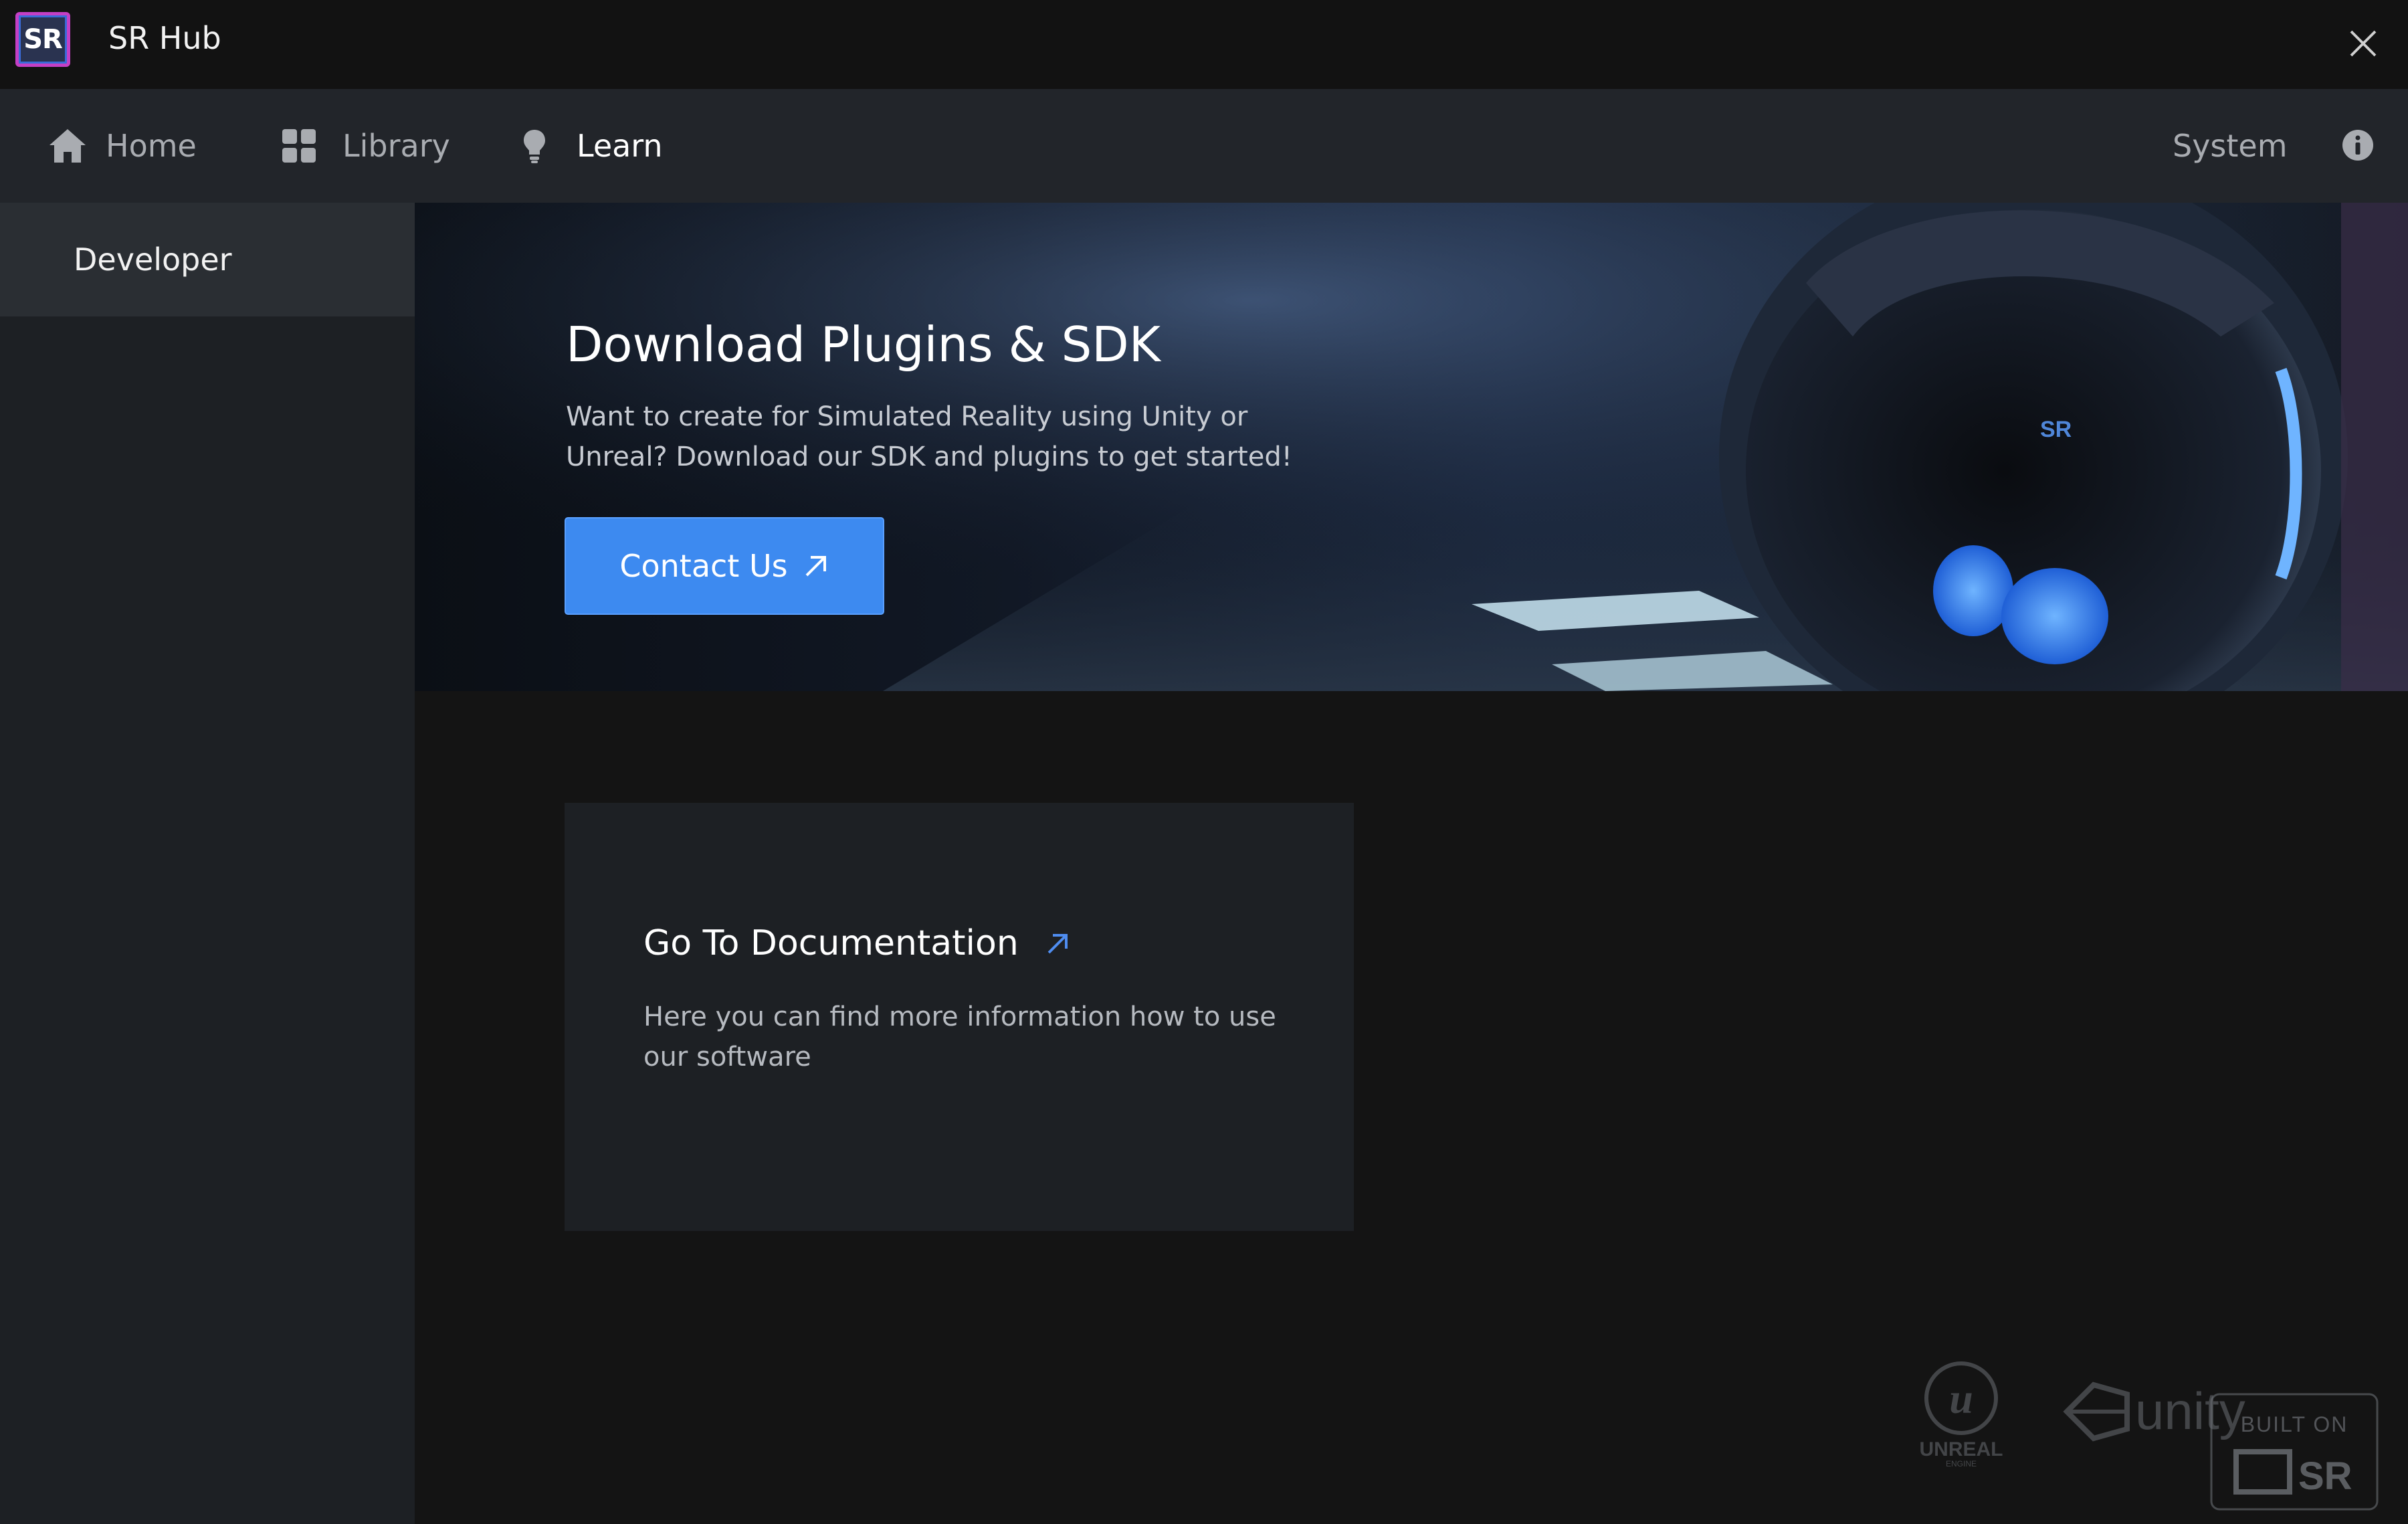  What do you see at coordinates (703, 566) in the screenshot?
I see `contact-us-label: Contact Us` at bounding box center [703, 566].